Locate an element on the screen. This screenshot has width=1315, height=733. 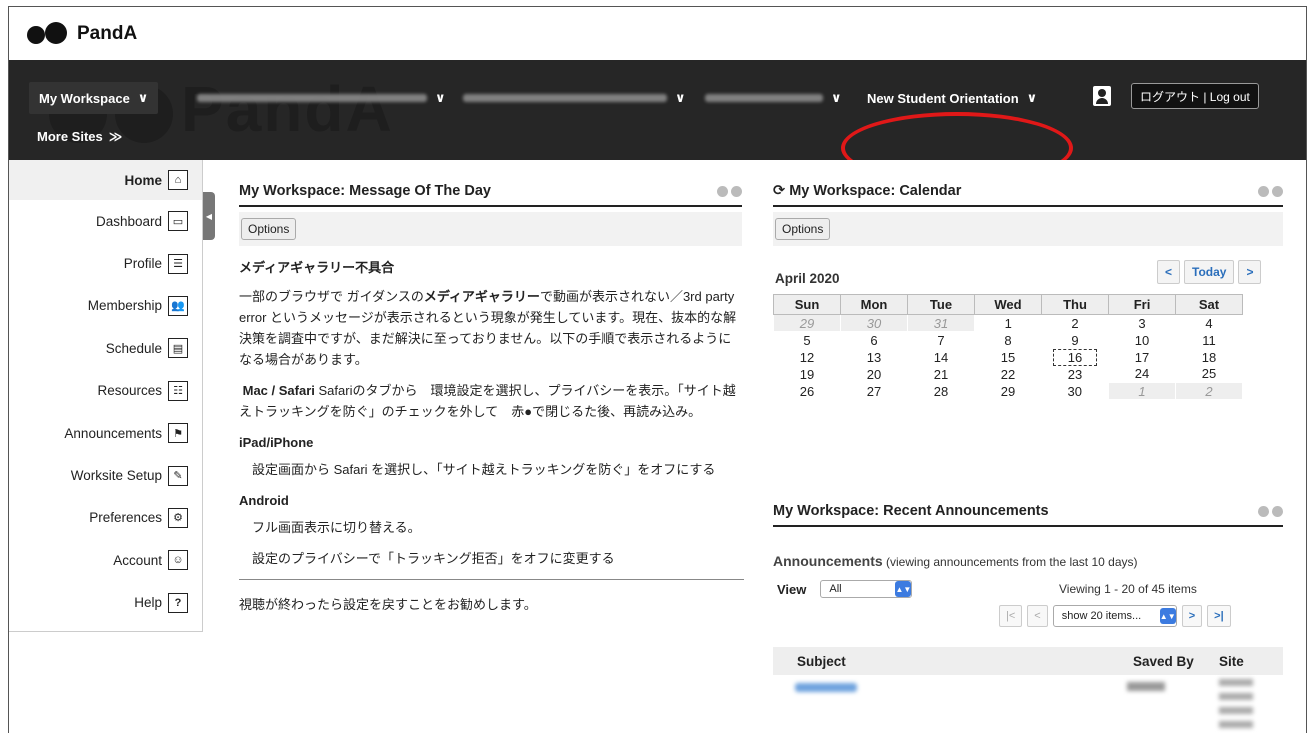
sidebar-item-preferences: Preferences ⚙ is located at coordinates (105, 518).